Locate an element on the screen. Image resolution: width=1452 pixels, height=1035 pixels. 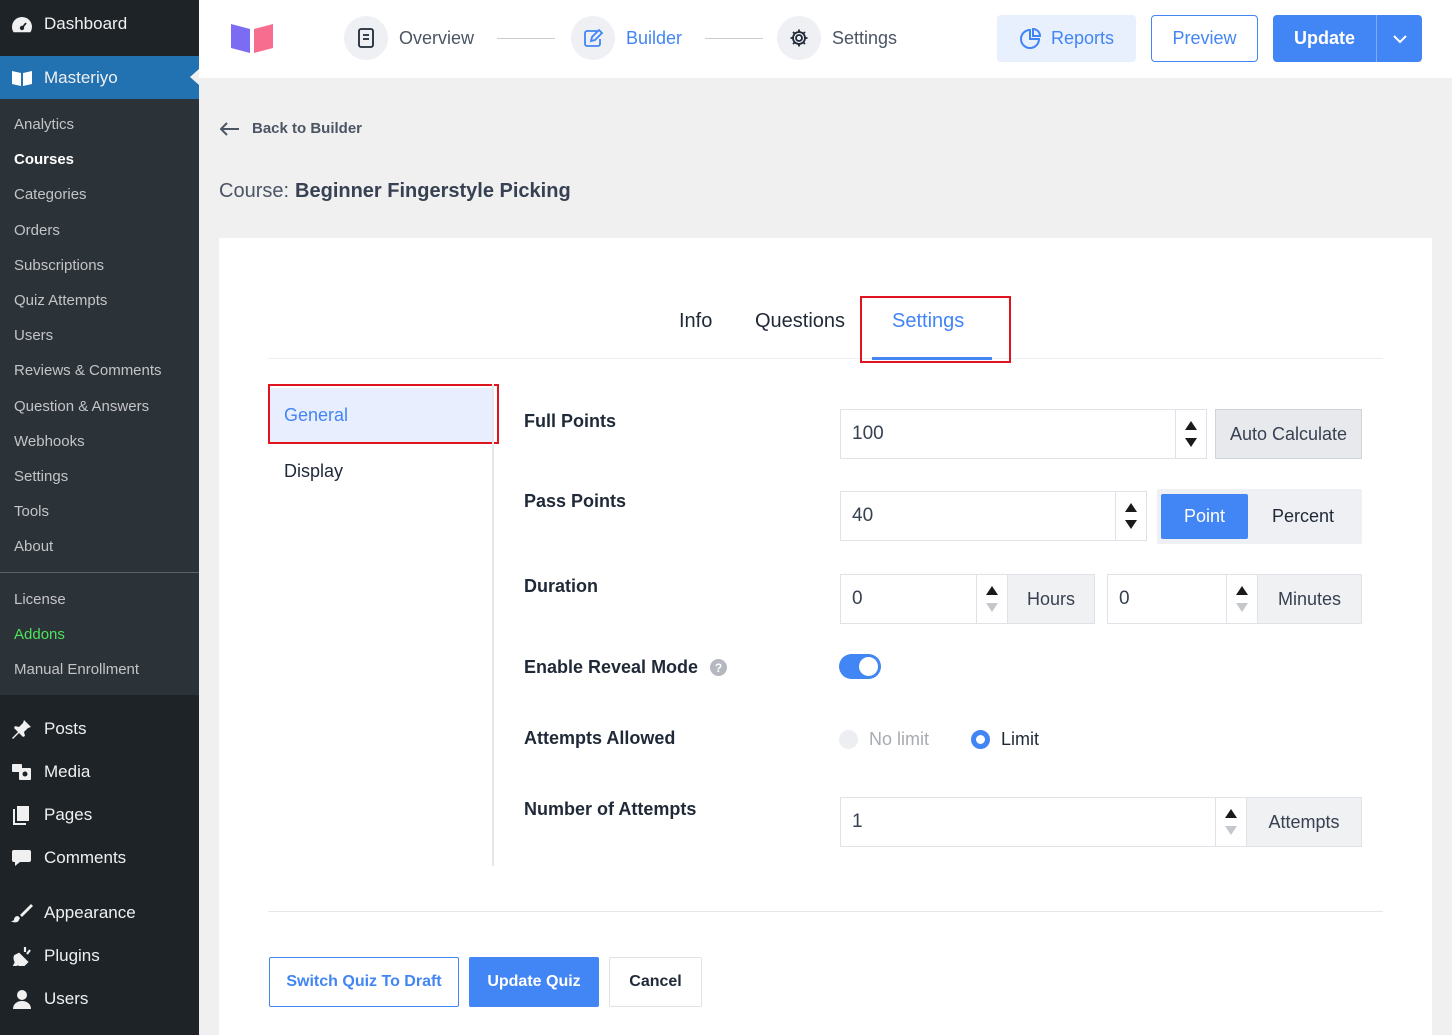
auto-calculate-button: Auto Calculate is located at coordinates (1288, 434).